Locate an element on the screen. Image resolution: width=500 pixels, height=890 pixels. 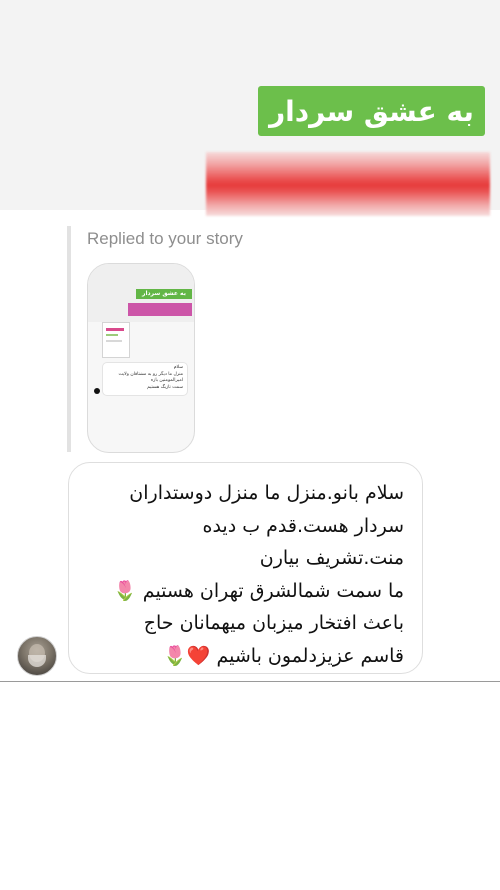
replied-to-story-label: Replied to your story is located at coordinates (165, 238).